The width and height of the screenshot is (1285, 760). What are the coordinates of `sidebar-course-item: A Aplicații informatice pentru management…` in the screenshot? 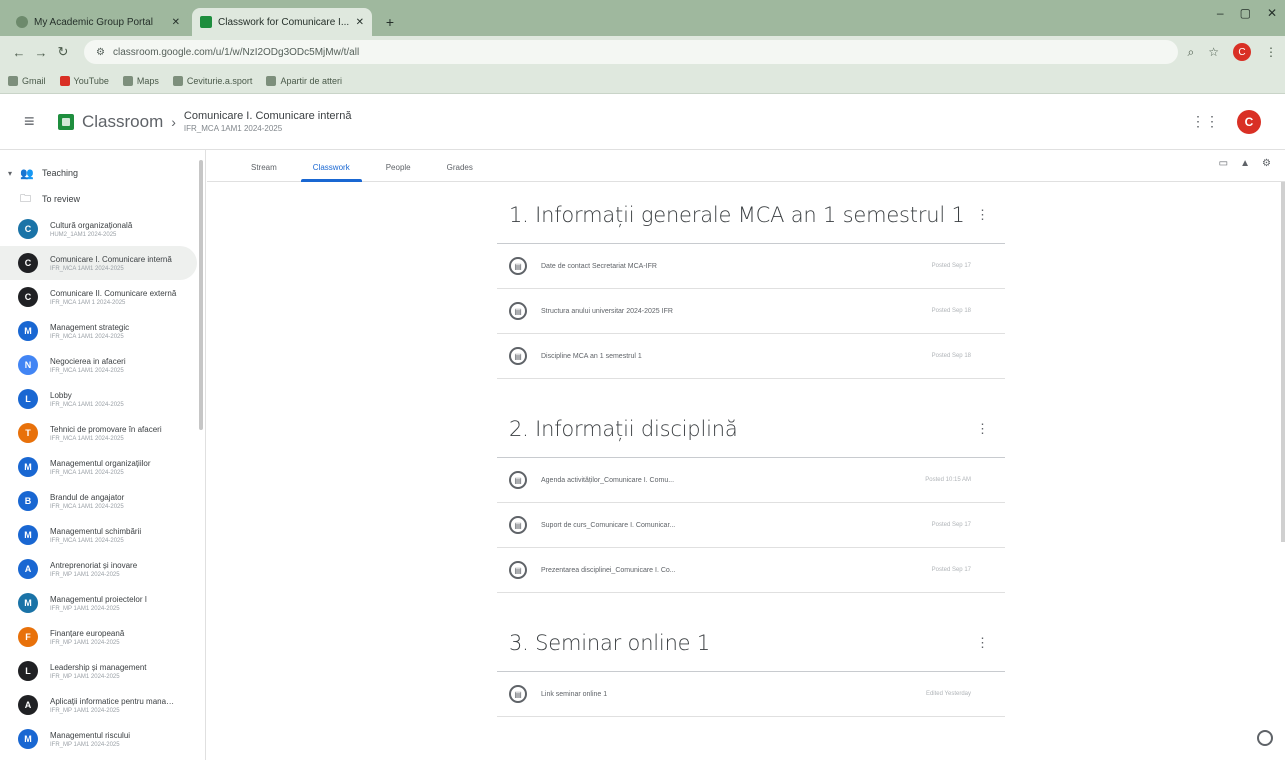 It's located at (102, 705).